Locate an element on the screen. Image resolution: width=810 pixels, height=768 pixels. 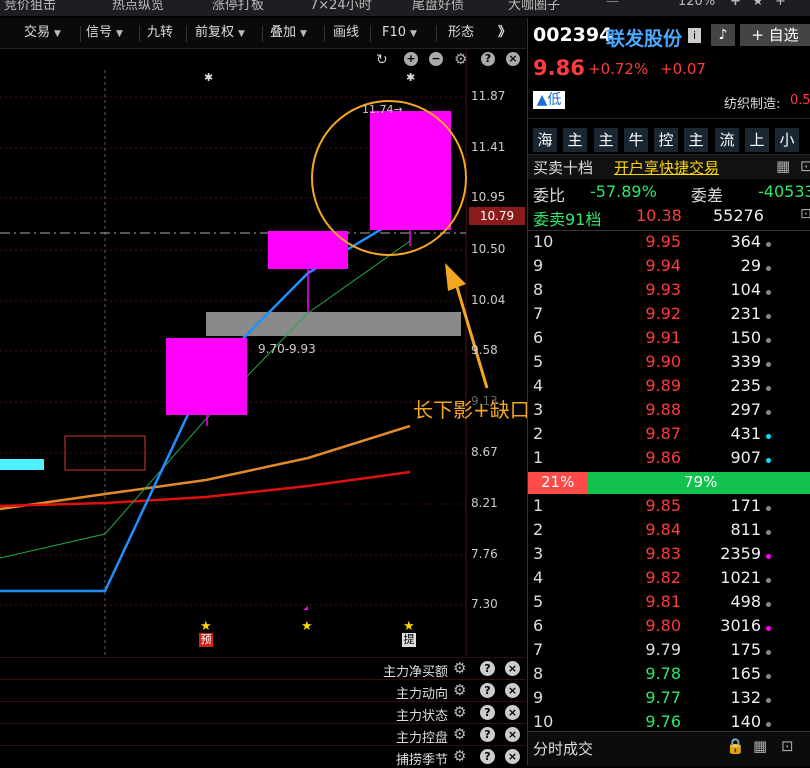
asks-row: 10 9.95 364 is located at coordinates (669, 244).